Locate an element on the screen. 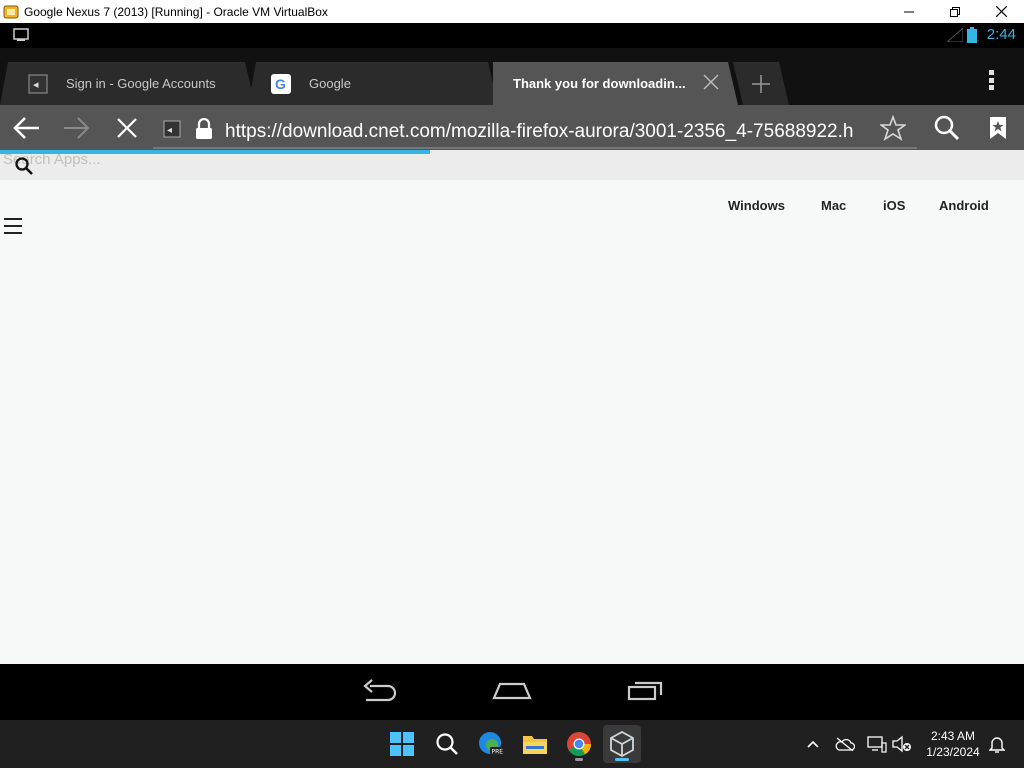  android-clock: 2:44 is located at coordinates (1001, 34).